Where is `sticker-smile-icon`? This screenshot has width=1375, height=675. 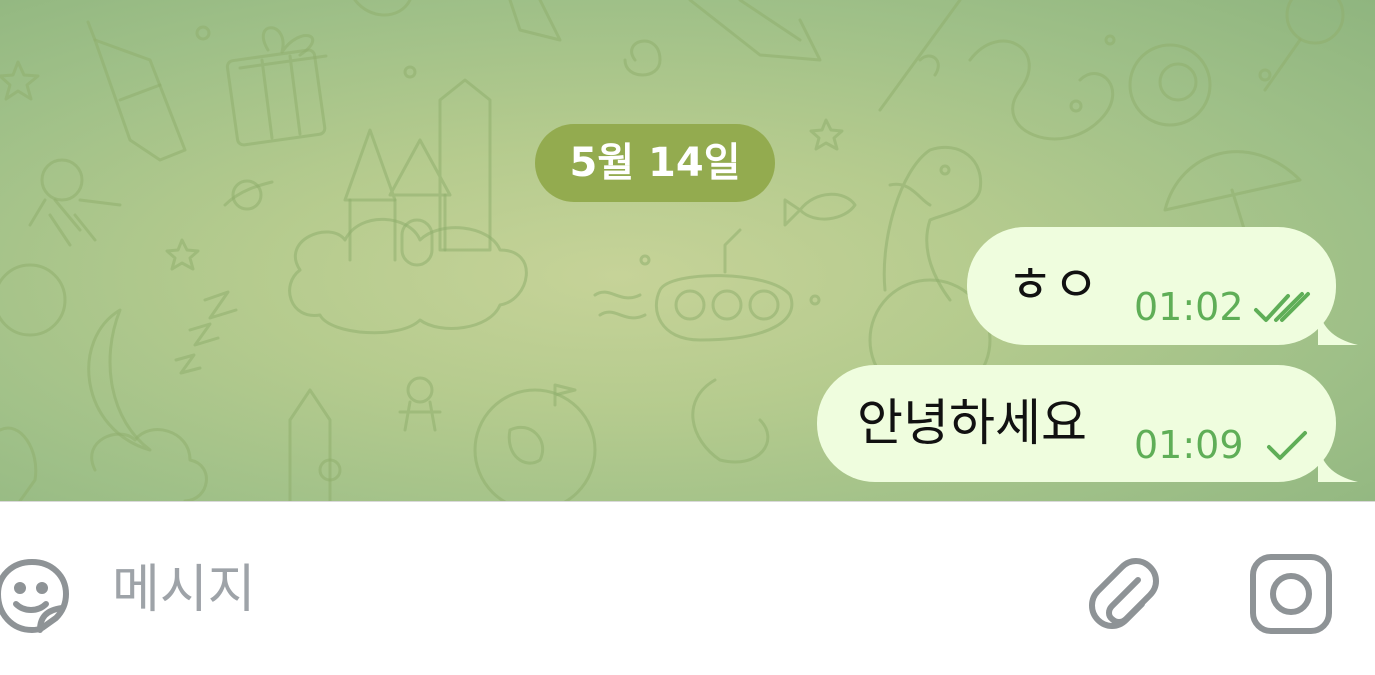
sticker-smile-icon is located at coordinates (37, 594).